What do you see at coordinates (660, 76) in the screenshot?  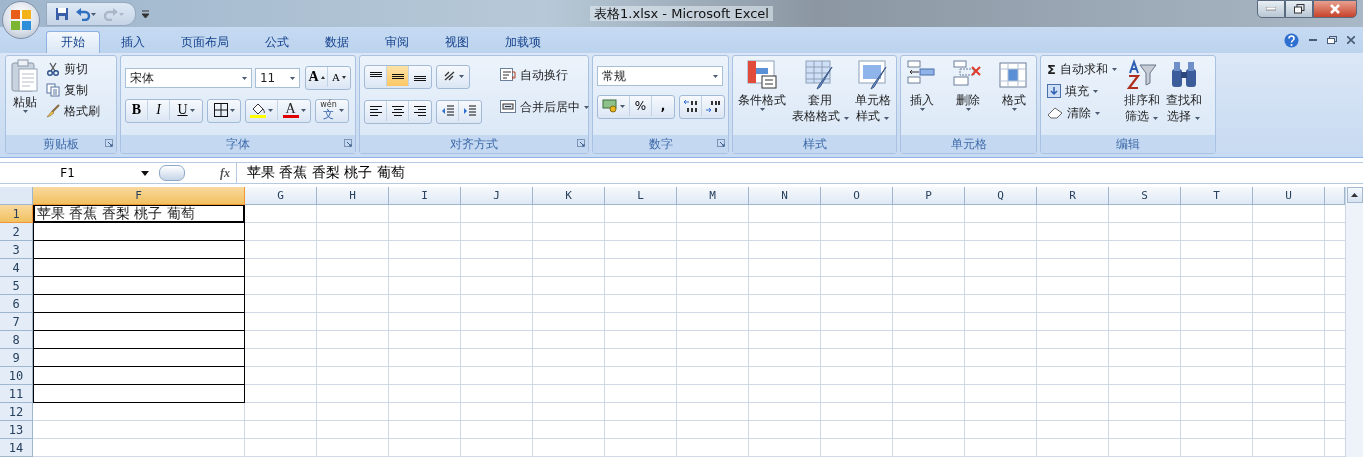 I see `number-format-field: 常规` at bounding box center [660, 76].